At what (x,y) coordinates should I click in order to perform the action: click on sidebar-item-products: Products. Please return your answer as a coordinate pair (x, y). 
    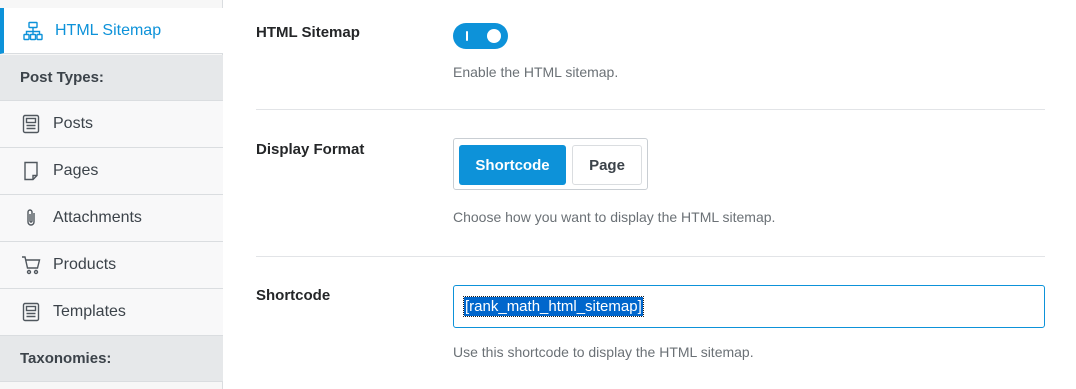
    Looking at the image, I should click on (111, 265).